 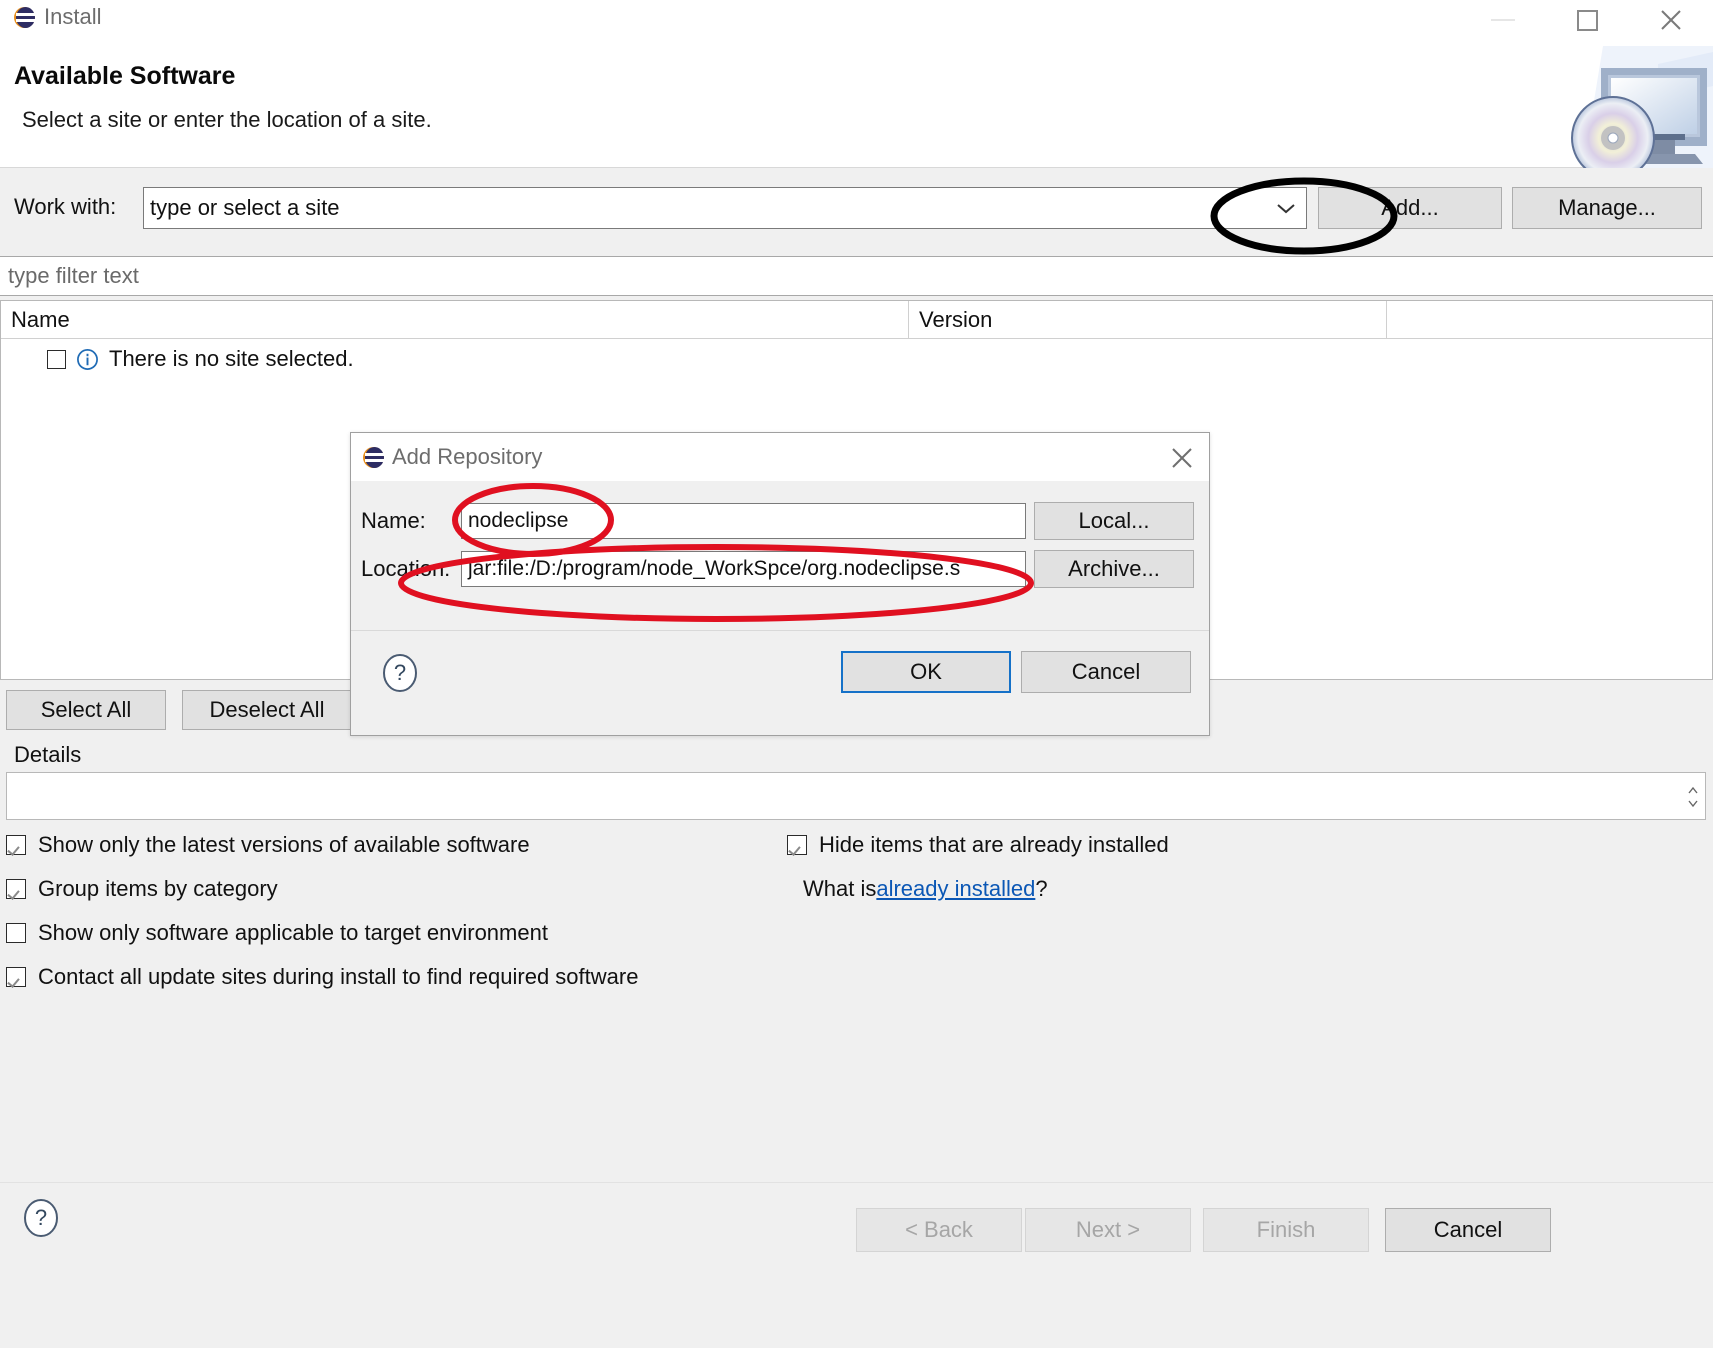 I want to click on modal-footer: ? OK Cancel, so click(x=780, y=682).